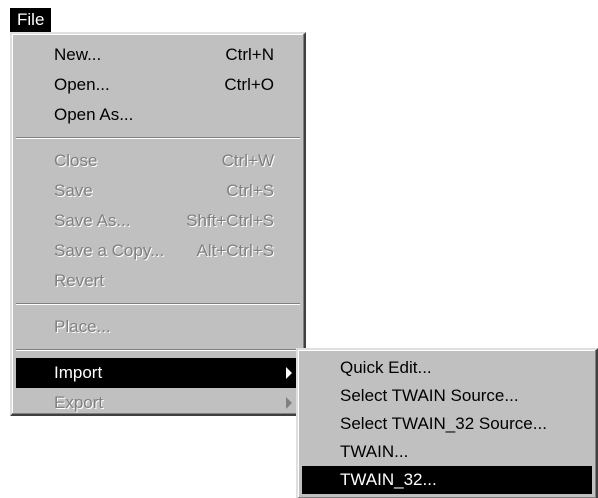  I want to click on menu-item-save-as: Save As... Shft+Ctrl+S, so click(158, 221).